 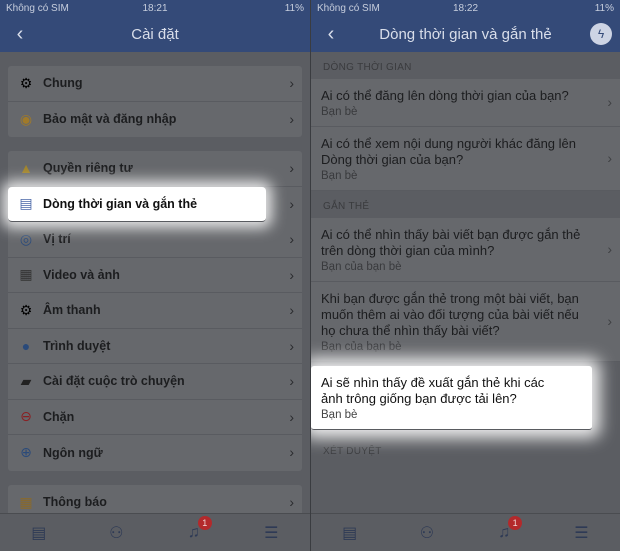 I want to click on timeline-icon: ▤, so click(x=26, y=203).